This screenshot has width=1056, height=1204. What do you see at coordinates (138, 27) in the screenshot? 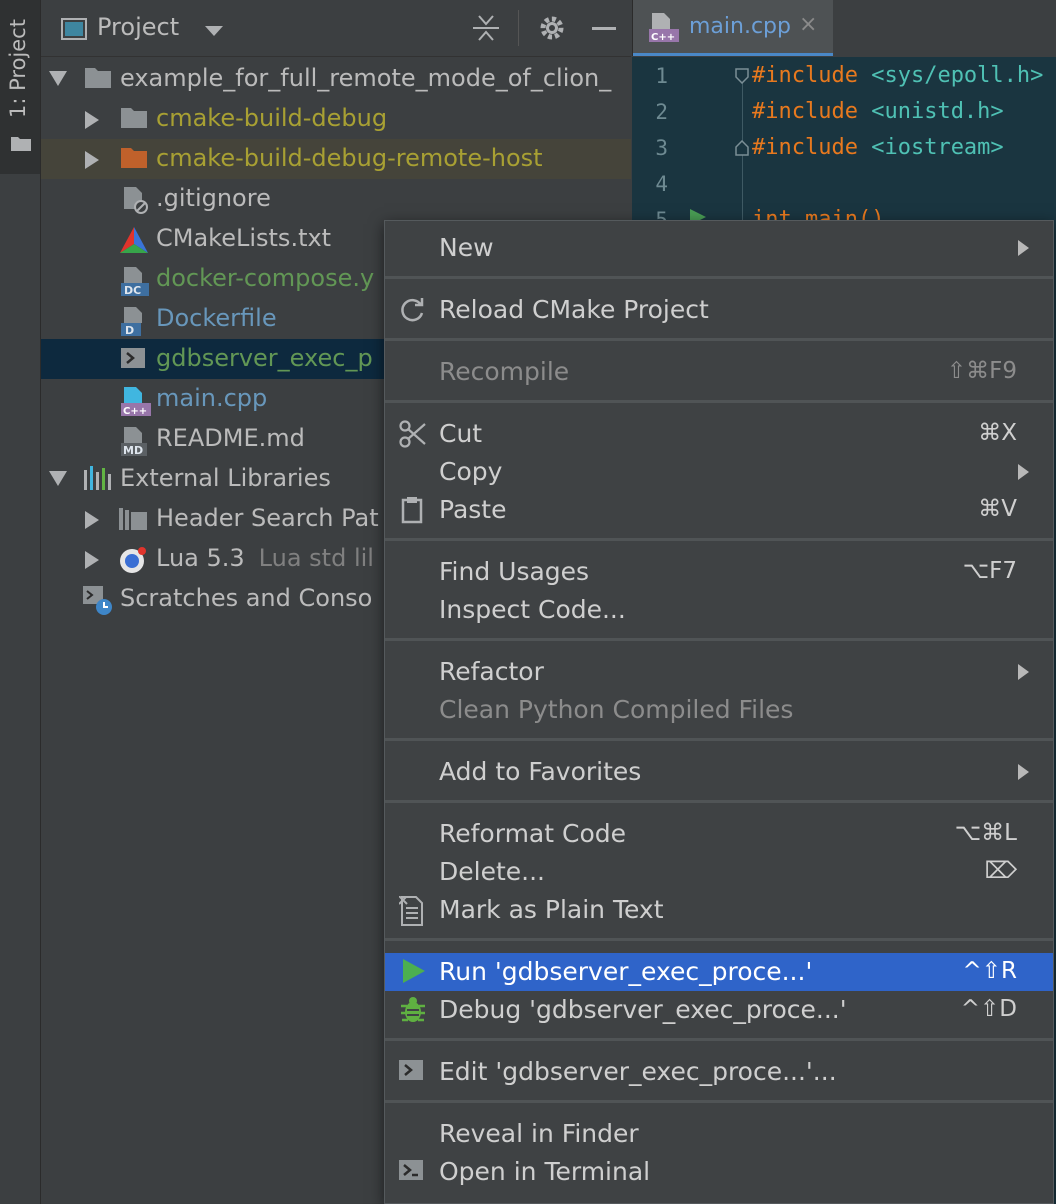
I see `project-view-selector: Project` at bounding box center [138, 27].